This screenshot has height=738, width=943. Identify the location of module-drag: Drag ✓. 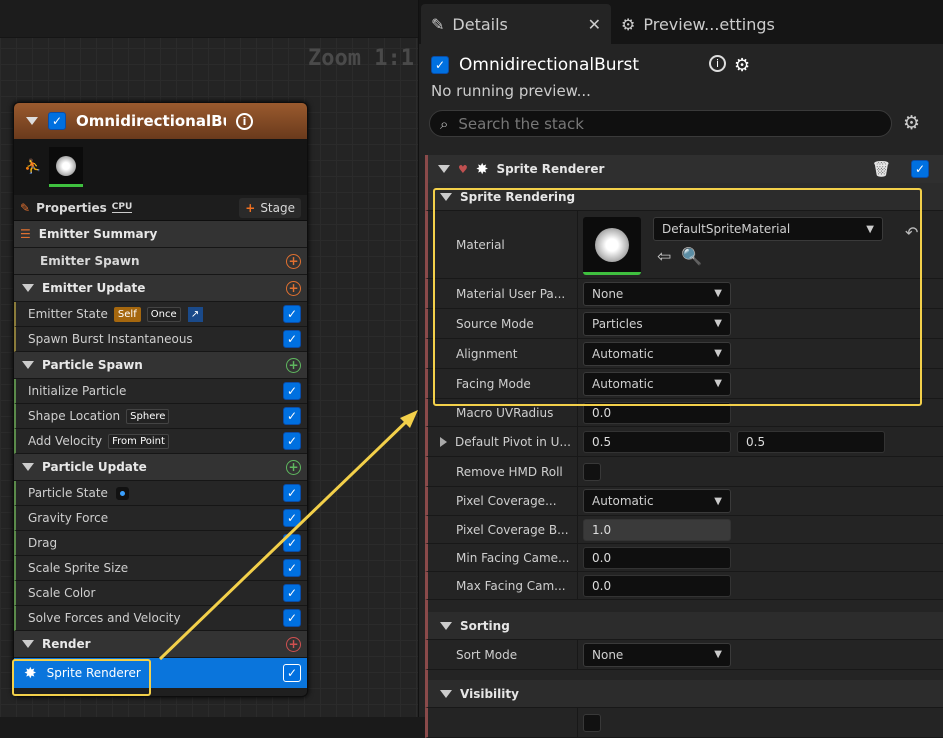
(160, 543).